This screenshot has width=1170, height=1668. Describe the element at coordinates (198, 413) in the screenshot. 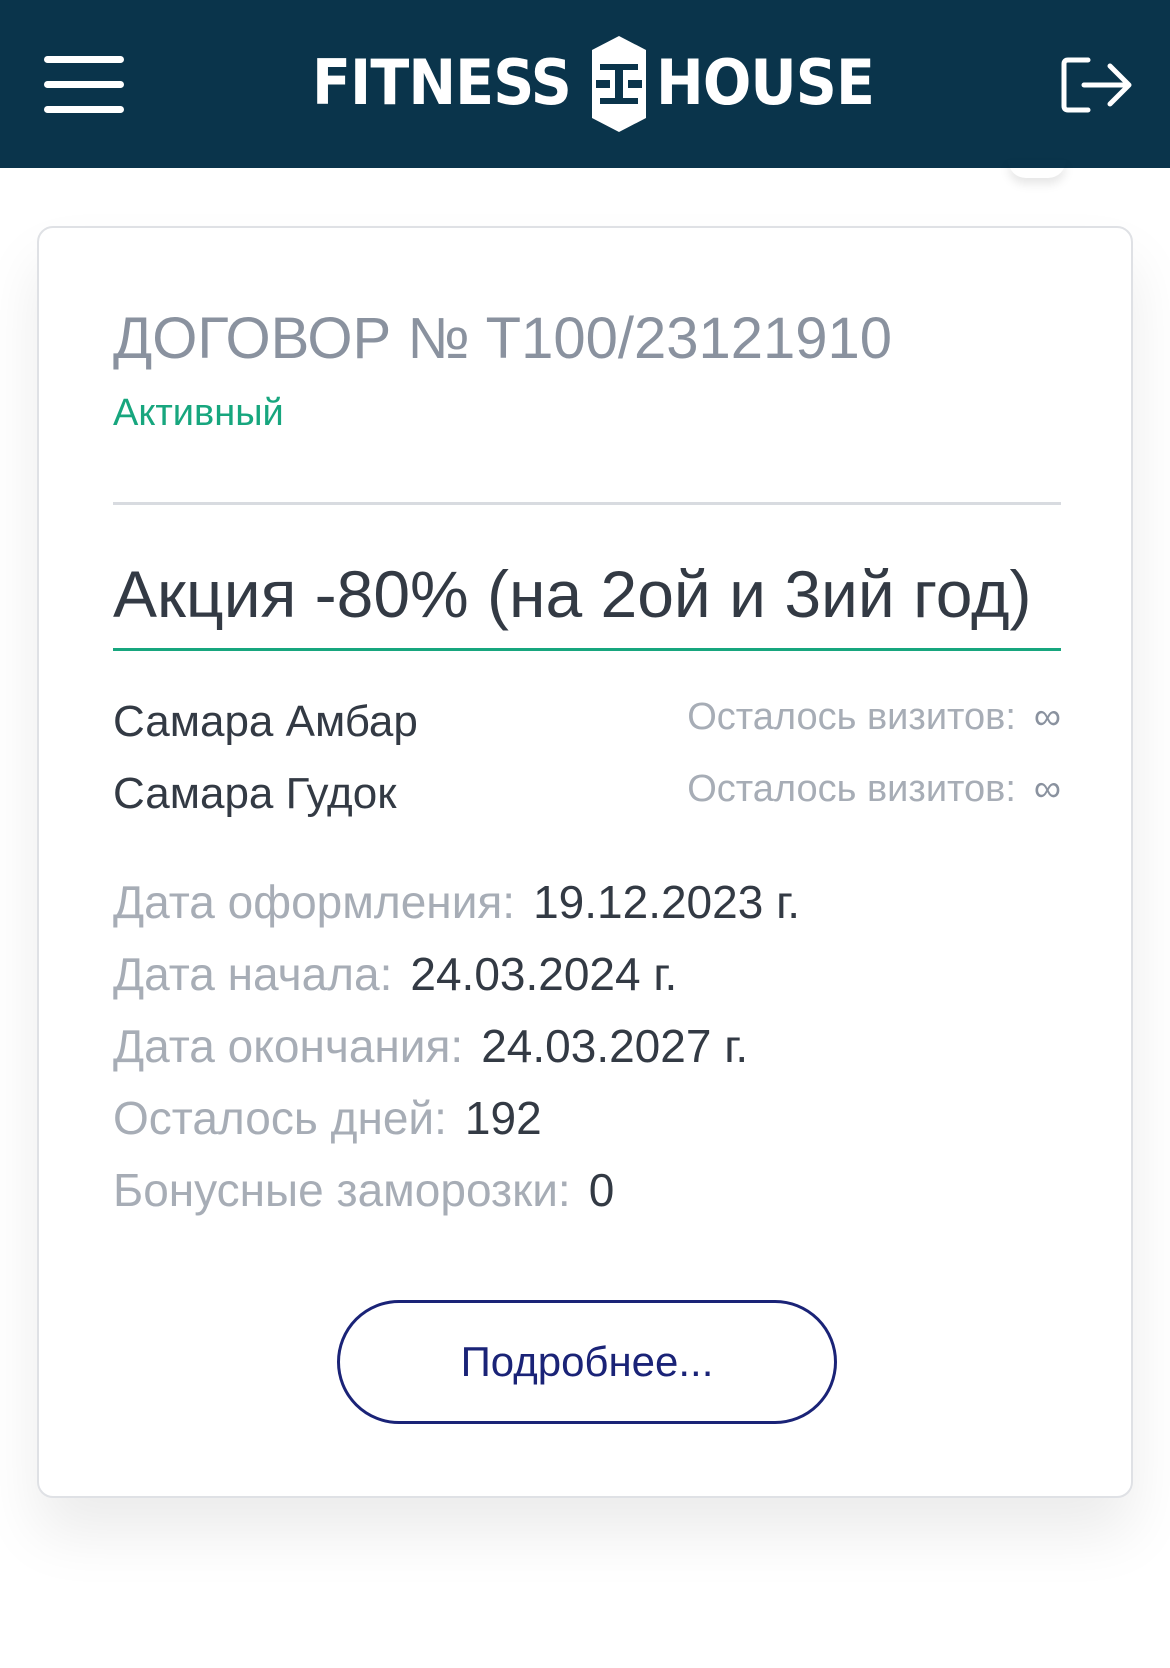

I see `contract-status: Активный` at that location.